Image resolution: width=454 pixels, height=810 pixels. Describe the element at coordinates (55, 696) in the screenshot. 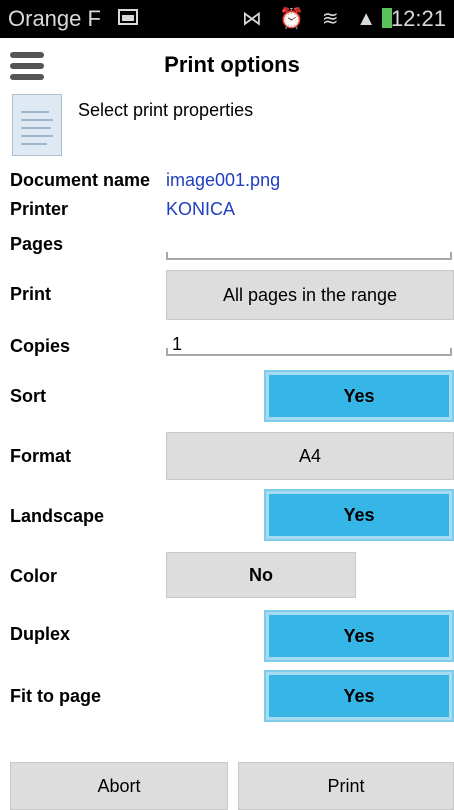

I see `fit-to-page-label: Fit to page` at that location.